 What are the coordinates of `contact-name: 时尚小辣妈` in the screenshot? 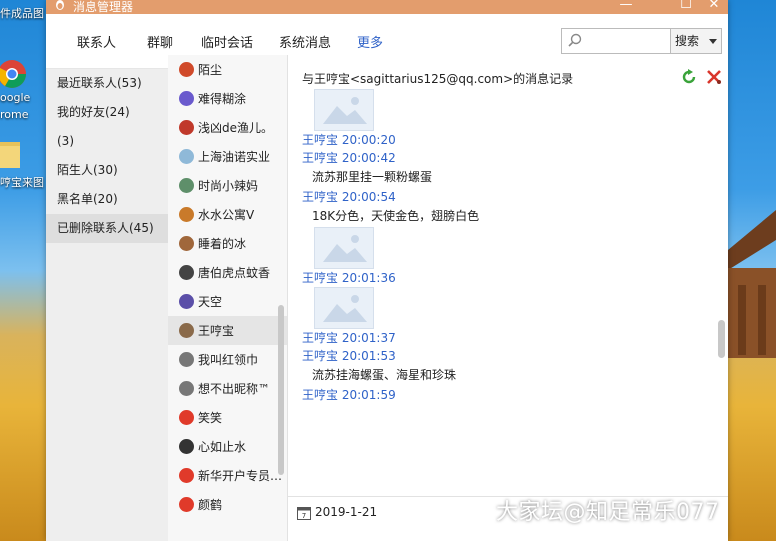 It's located at (228, 186).